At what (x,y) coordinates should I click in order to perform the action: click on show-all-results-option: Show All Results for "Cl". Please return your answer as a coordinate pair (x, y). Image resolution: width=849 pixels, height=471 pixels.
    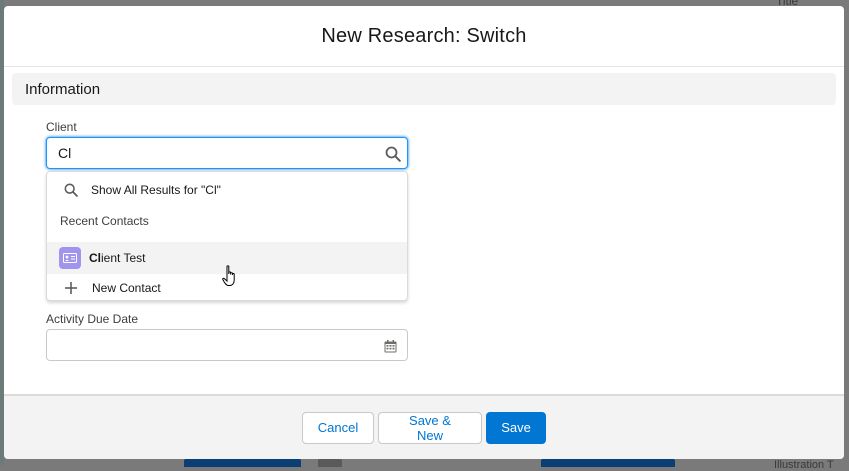
    Looking at the image, I should click on (227, 190).